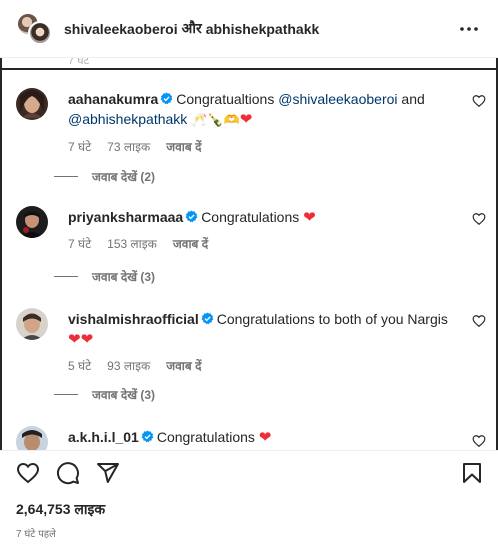  What do you see at coordinates (215, 120) in the screenshot?
I see `emoji-group: 🥂🍾🫶` at bounding box center [215, 120].